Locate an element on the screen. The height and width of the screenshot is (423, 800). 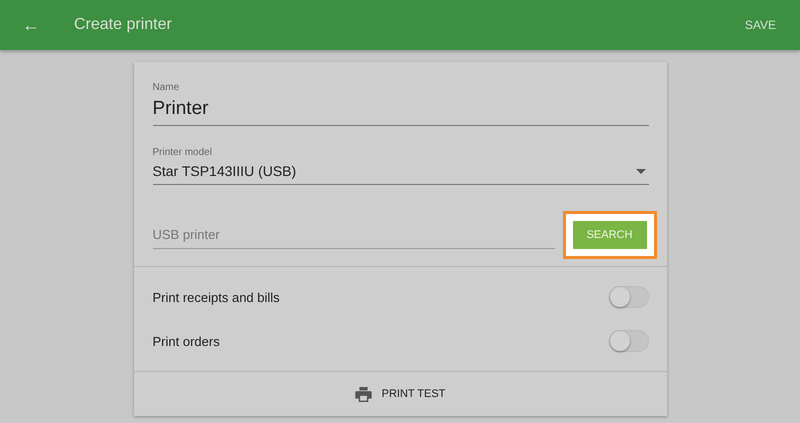
caret-icon is located at coordinates (641, 171).